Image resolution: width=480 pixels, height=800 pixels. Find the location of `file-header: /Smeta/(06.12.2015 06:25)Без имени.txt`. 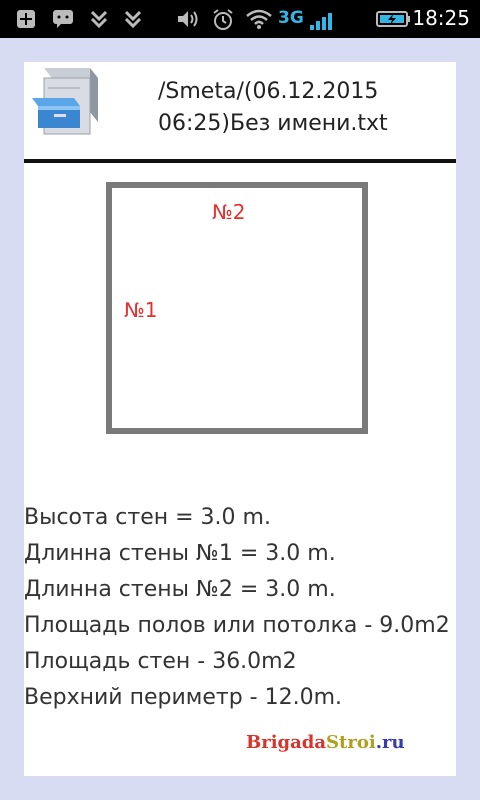

file-header: /Smeta/(06.12.2015 06:25)Без имени.txt is located at coordinates (240, 112).